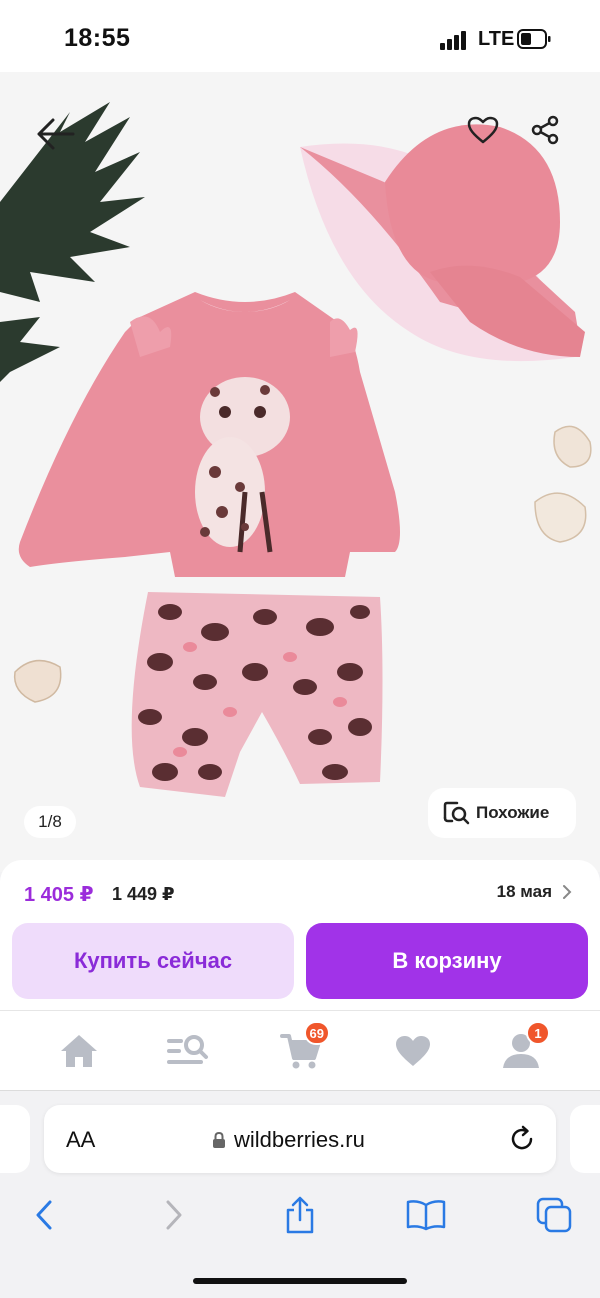 This screenshot has width=600, height=1298. I want to click on similar-button: Похожие, so click(502, 813).